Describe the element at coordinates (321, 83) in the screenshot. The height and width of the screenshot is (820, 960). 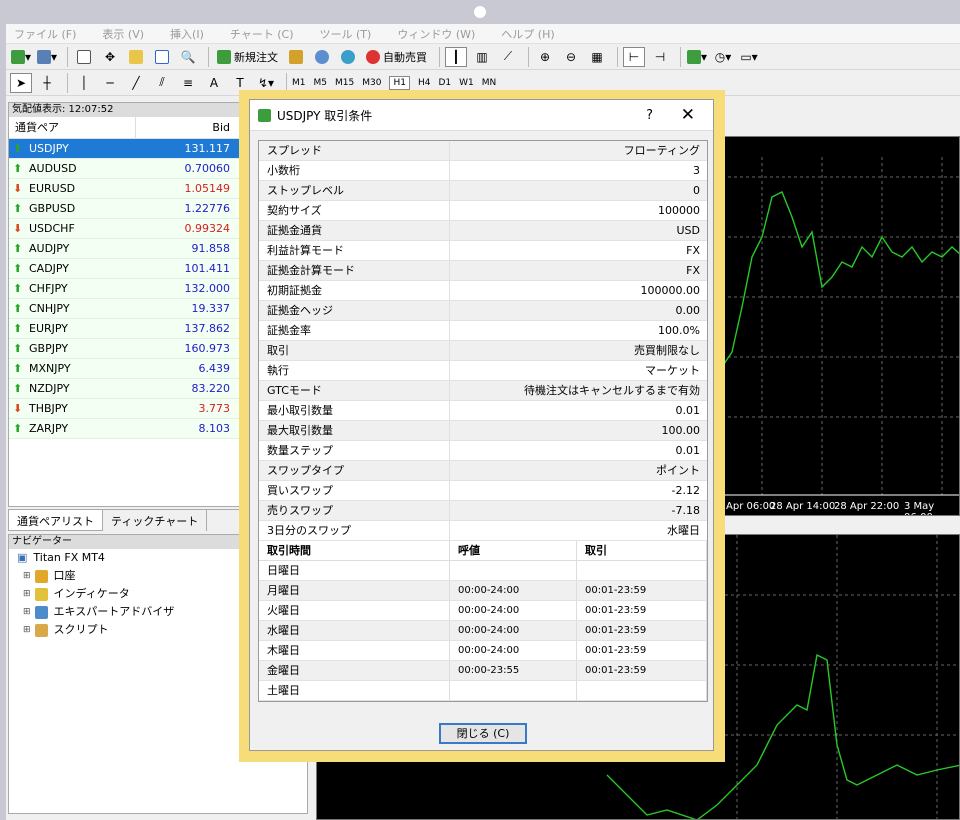
I see `timeframe-m5: M5` at that location.